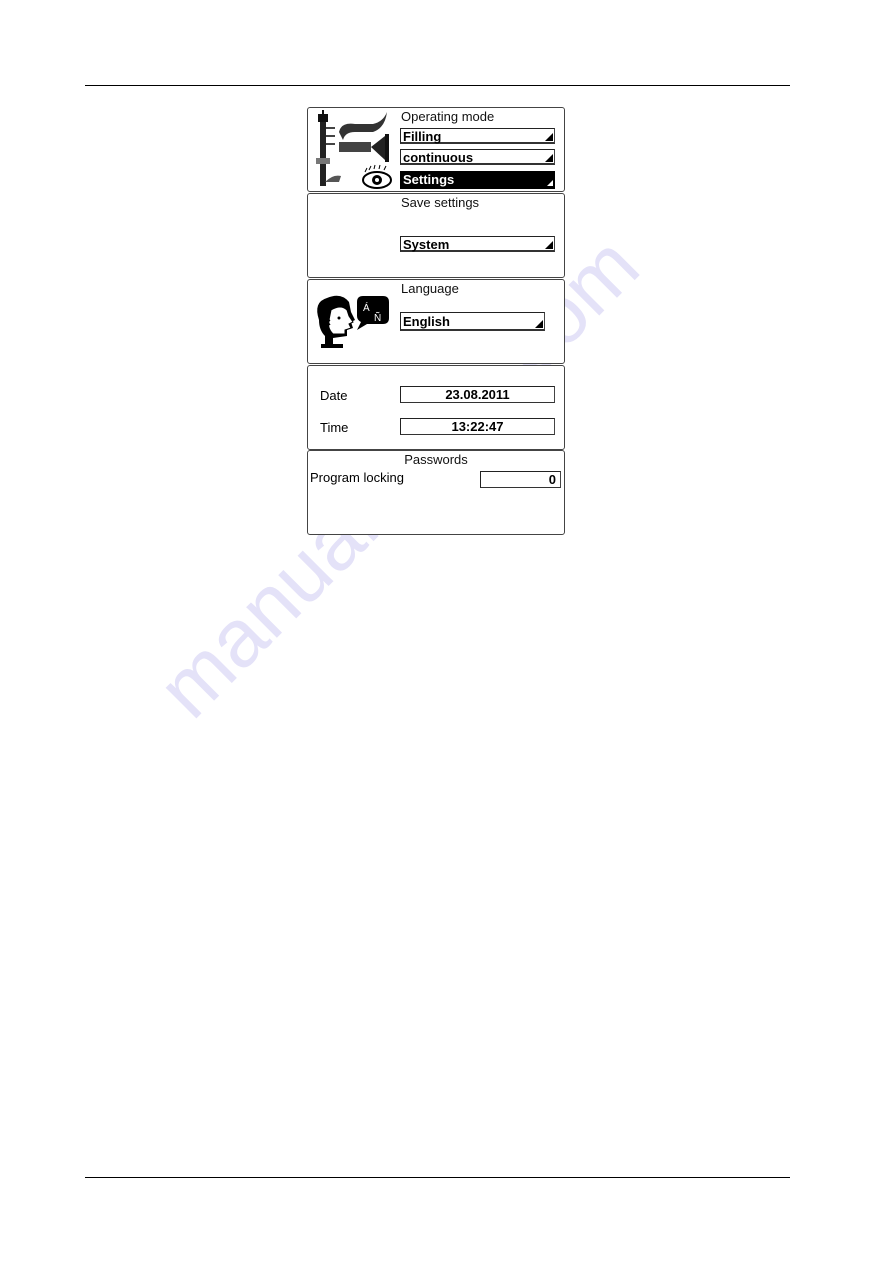  I want to click on language-dropdown-value: English, so click(426, 321).